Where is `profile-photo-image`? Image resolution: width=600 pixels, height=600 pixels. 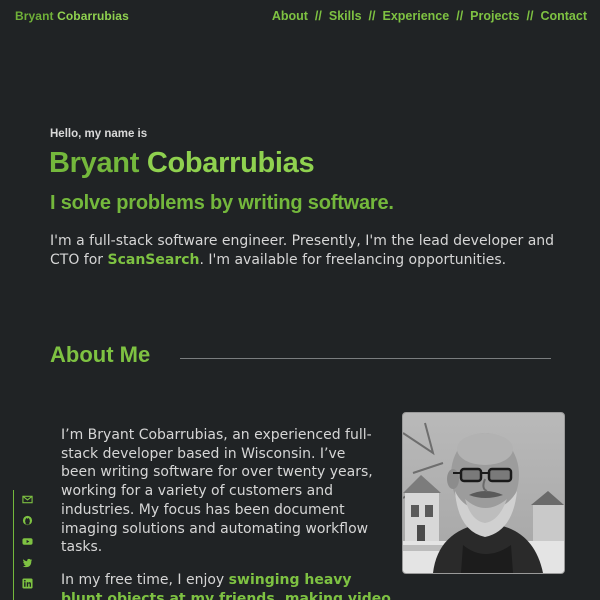 profile-photo-image is located at coordinates (483, 493).